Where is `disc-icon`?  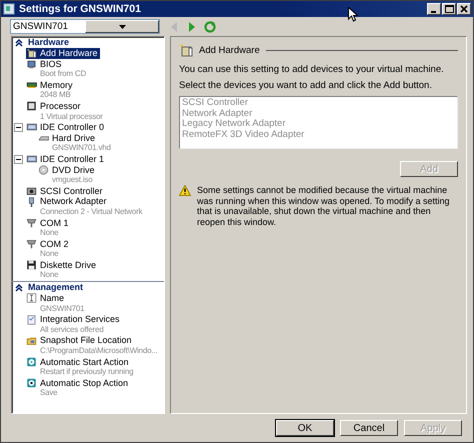 disc-icon is located at coordinates (43, 169).